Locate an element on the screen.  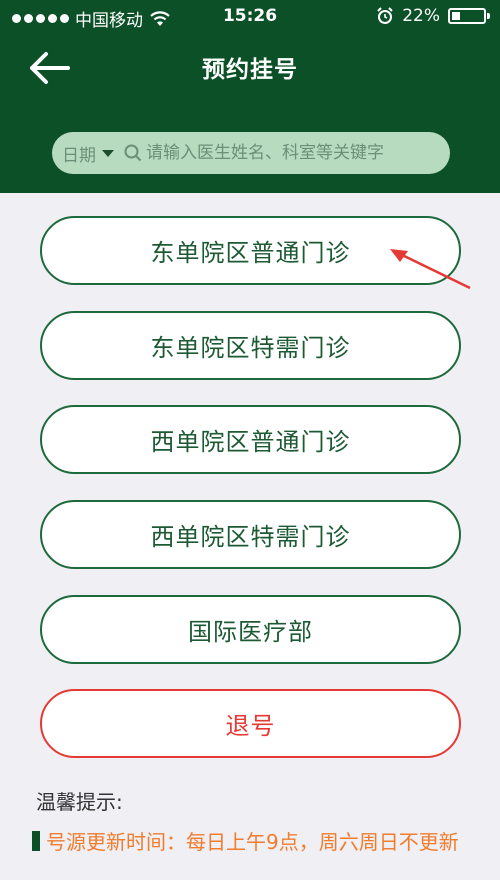
dongdan-special-clinic-button: 东单院区特需门诊 is located at coordinates (250, 345).